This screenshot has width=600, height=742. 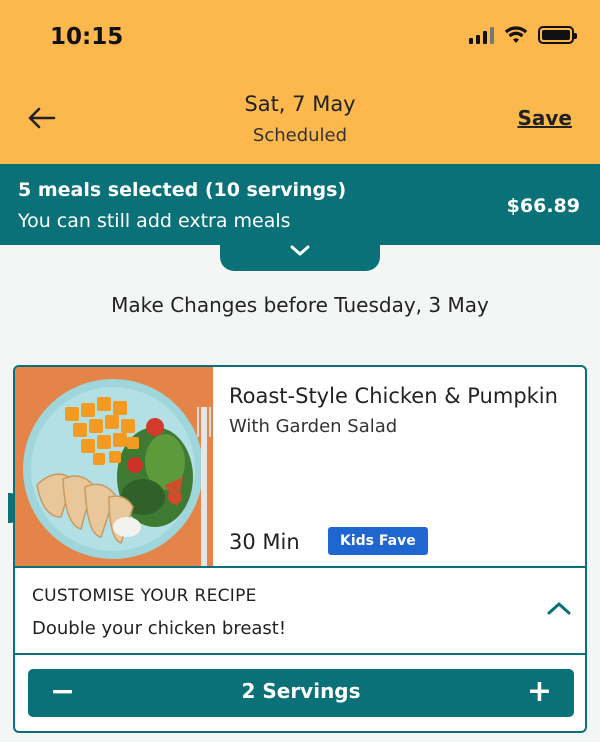 What do you see at coordinates (313, 426) in the screenshot?
I see `recipe-subtitle: With Garden Salad` at bounding box center [313, 426].